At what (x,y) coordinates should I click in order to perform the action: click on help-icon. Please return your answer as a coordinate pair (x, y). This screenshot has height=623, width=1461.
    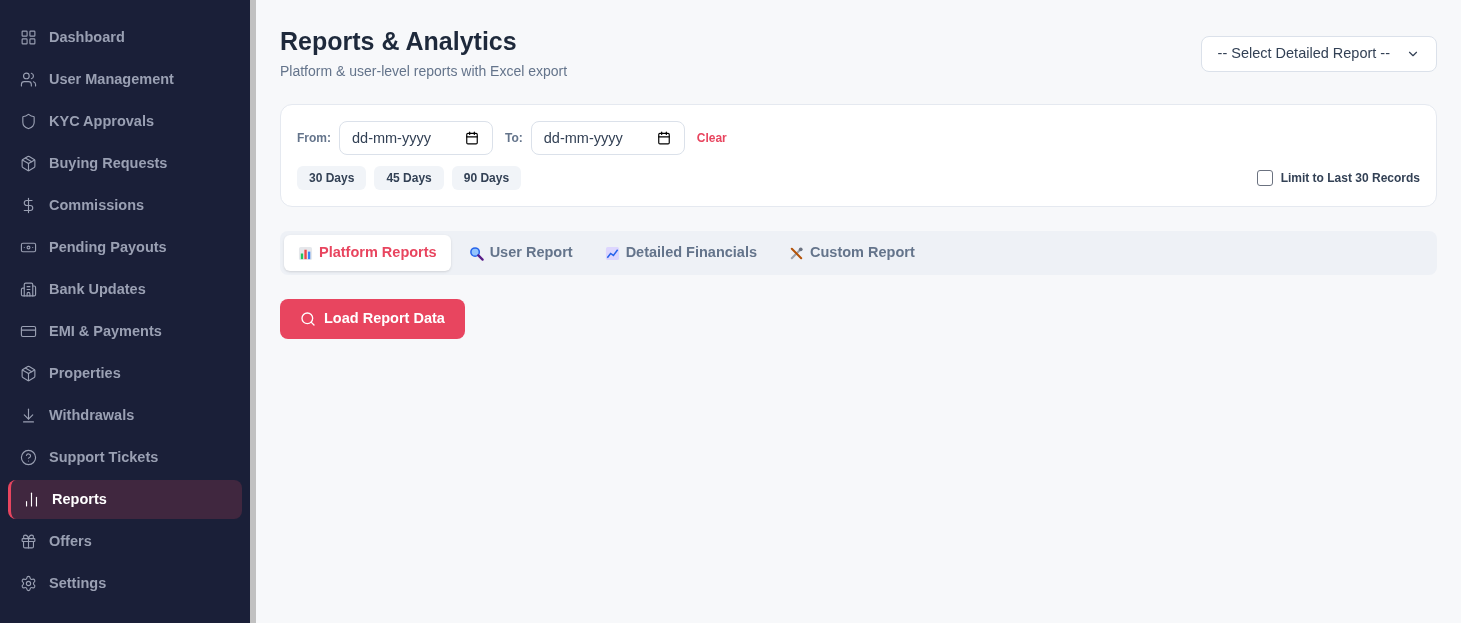
    Looking at the image, I should click on (28, 457).